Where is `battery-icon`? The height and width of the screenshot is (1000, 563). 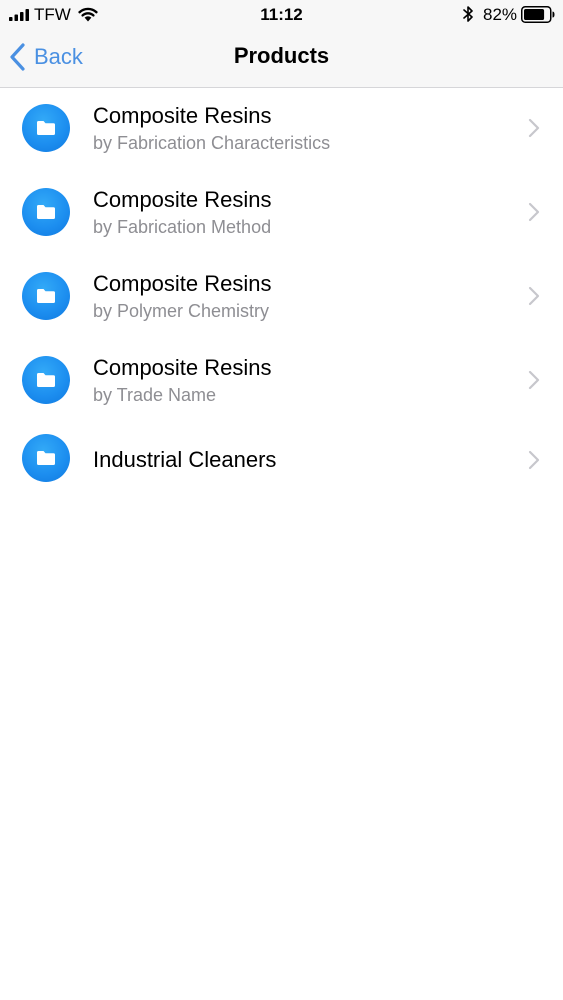
battery-icon is located at coordinates (538, 14).